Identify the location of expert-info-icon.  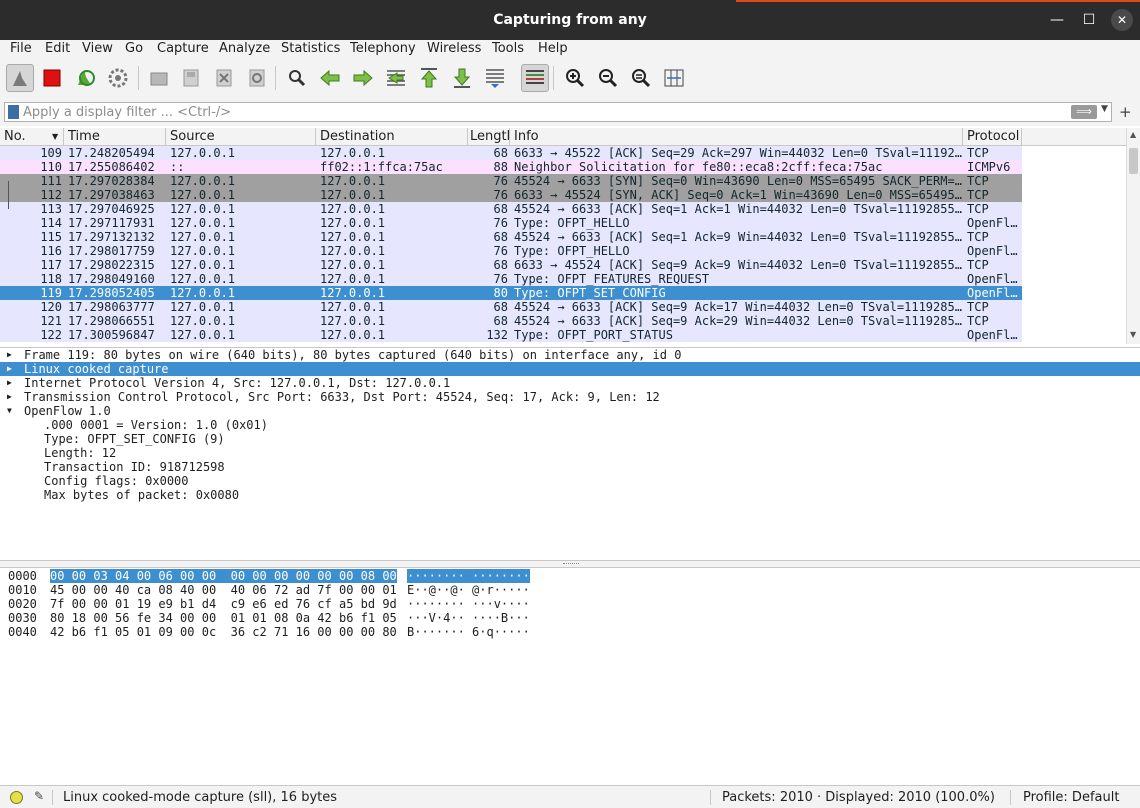
(16, 797).